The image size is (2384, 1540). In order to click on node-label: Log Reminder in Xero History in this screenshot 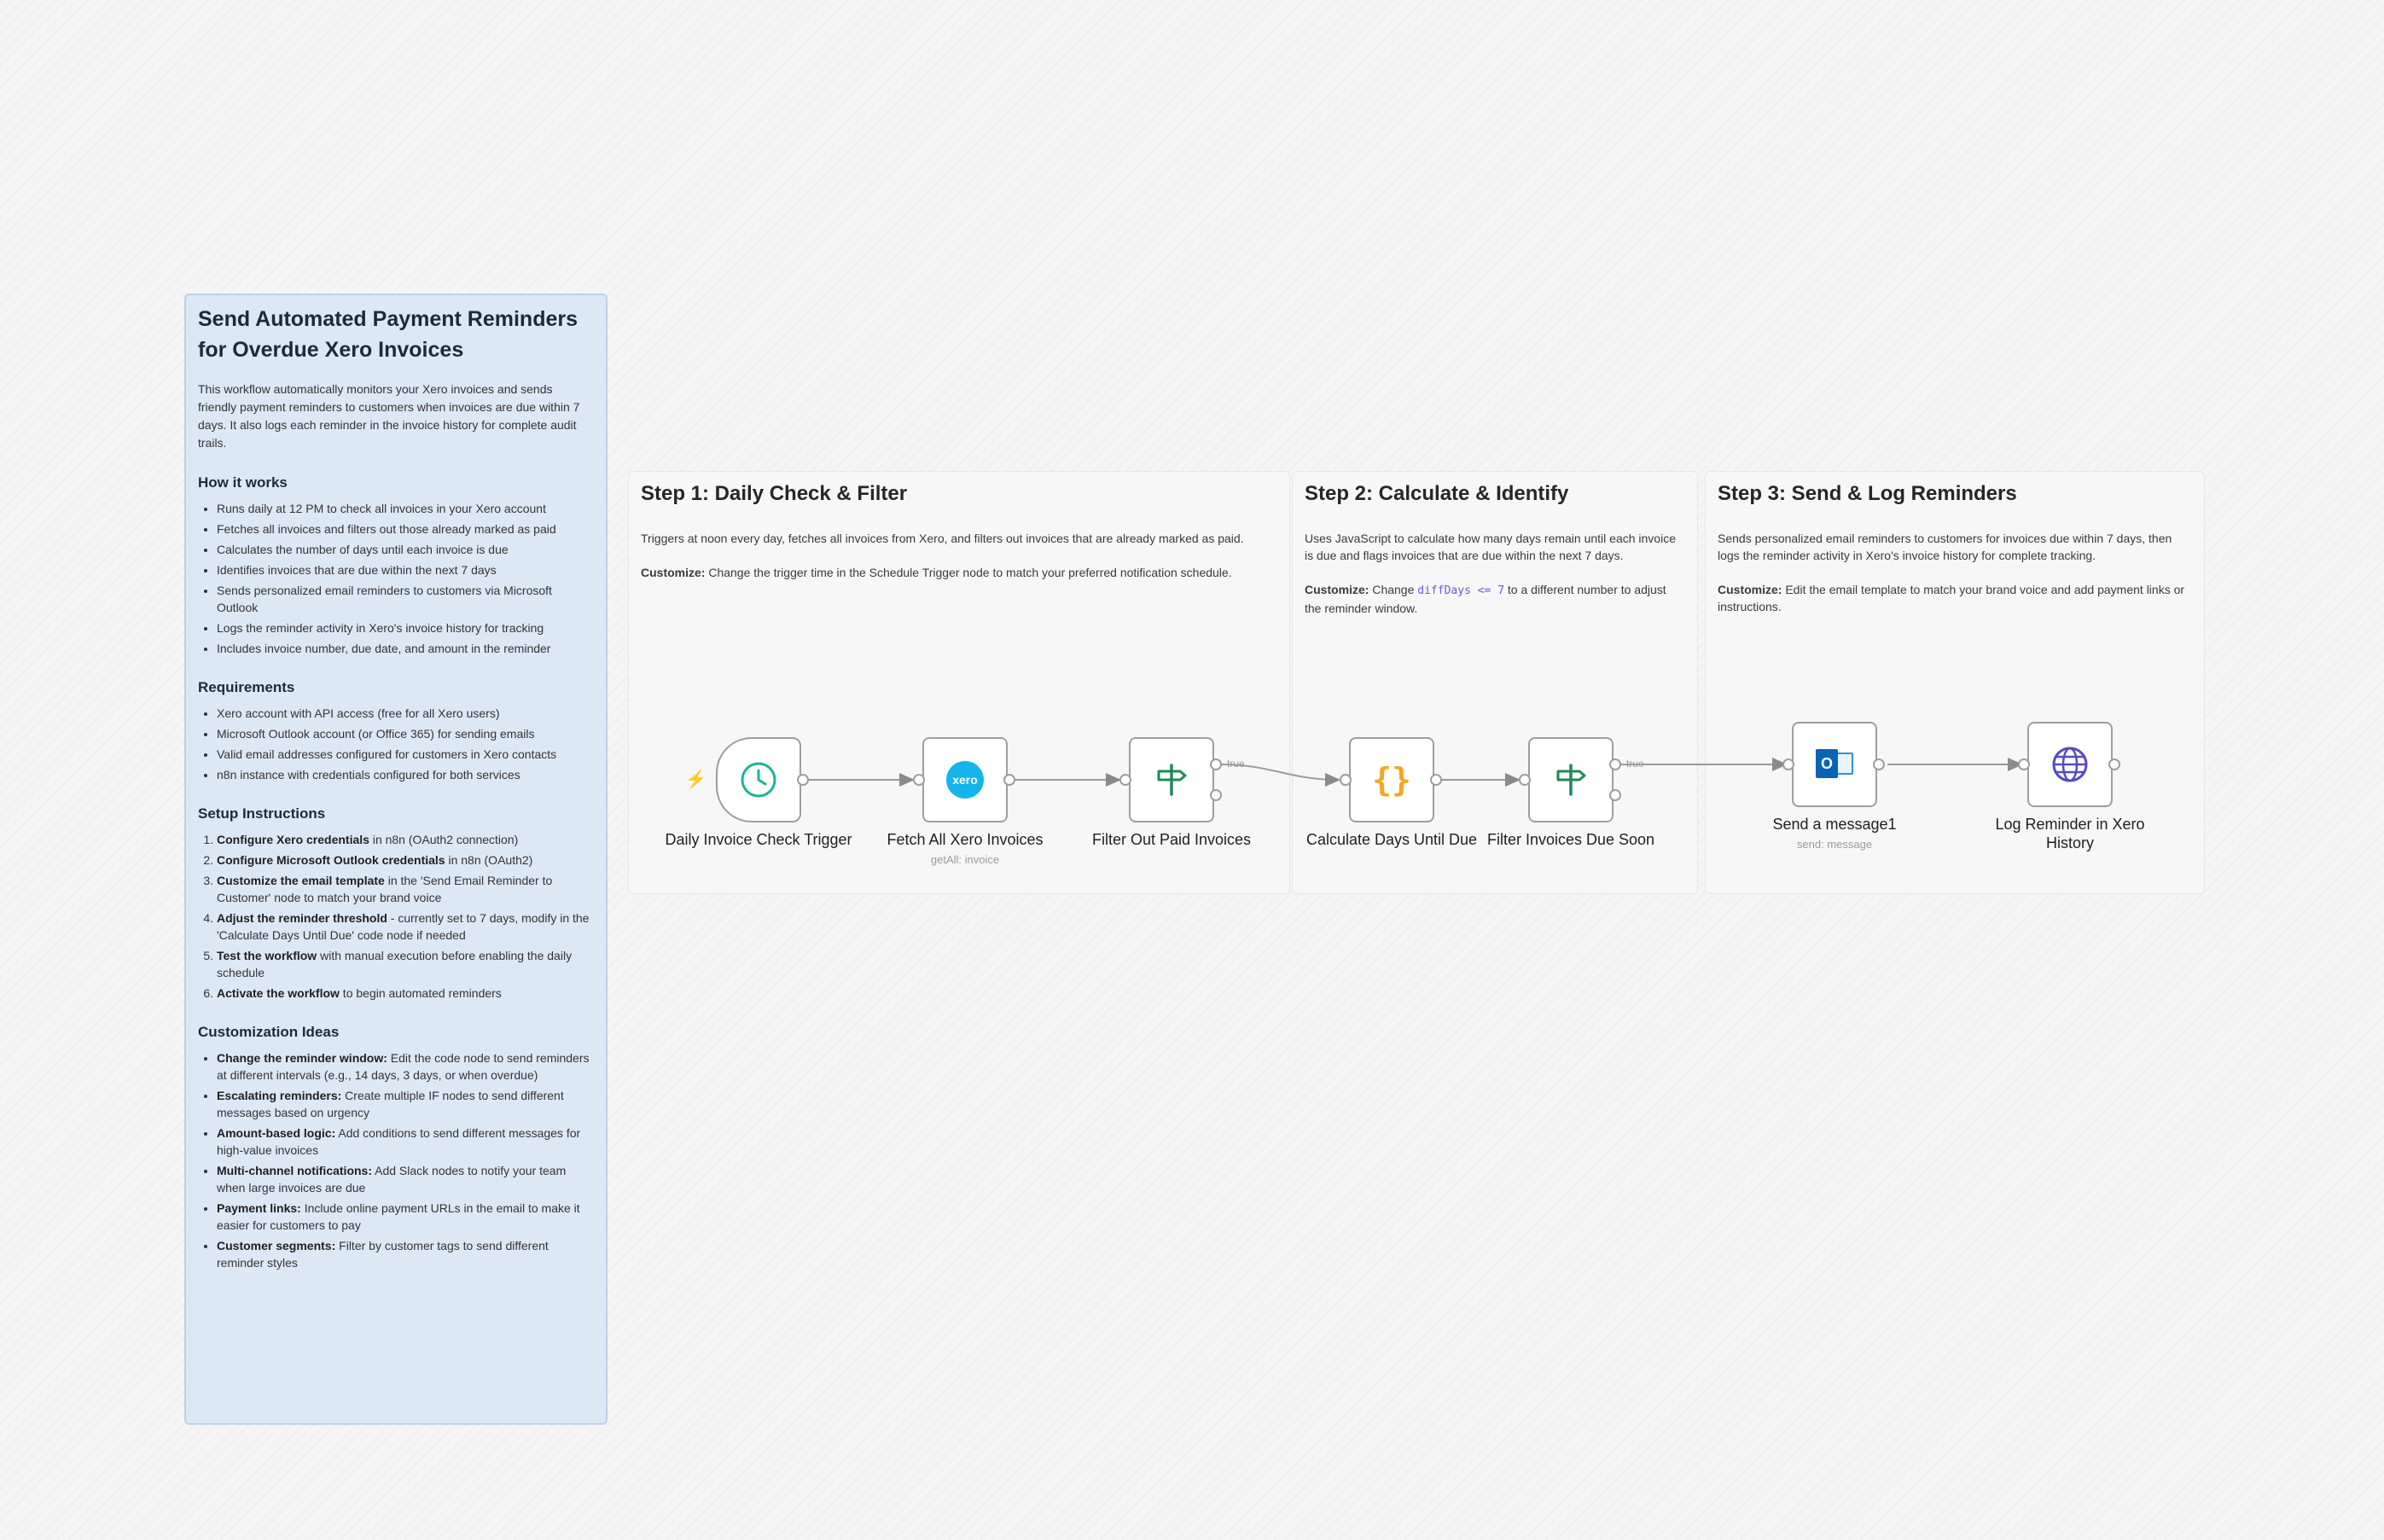, I will do `click(2070, 833)`.